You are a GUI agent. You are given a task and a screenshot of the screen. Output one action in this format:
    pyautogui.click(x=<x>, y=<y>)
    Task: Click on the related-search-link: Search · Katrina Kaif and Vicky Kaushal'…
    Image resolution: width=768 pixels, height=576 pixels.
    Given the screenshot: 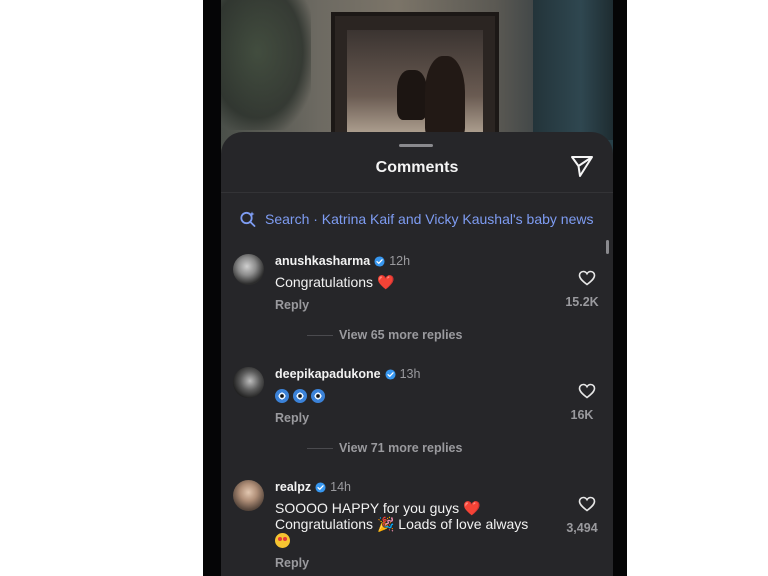 What is the action you would take?
    pyautogui.click(x=419, y=219)
    